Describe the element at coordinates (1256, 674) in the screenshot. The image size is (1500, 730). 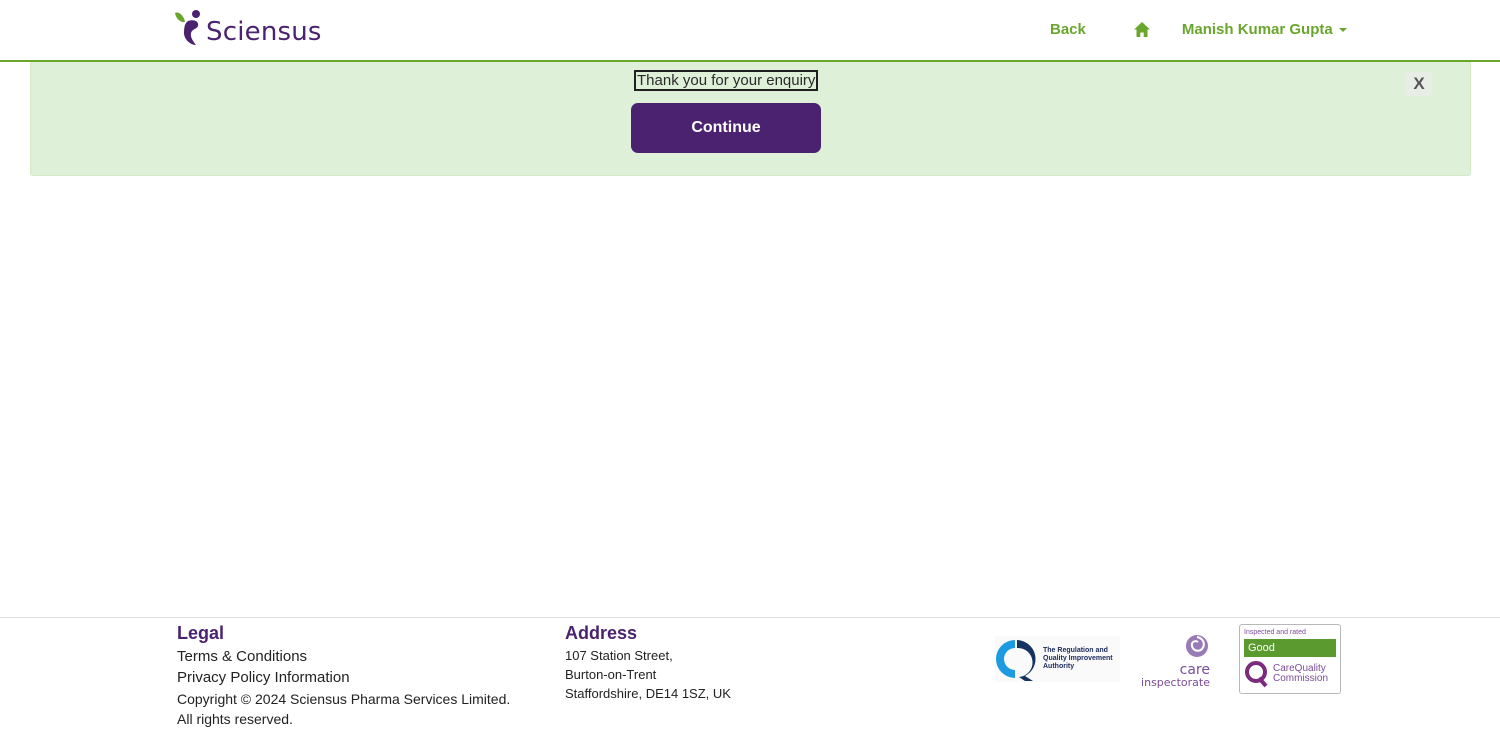
I see `cqc-q-icon` at that location.